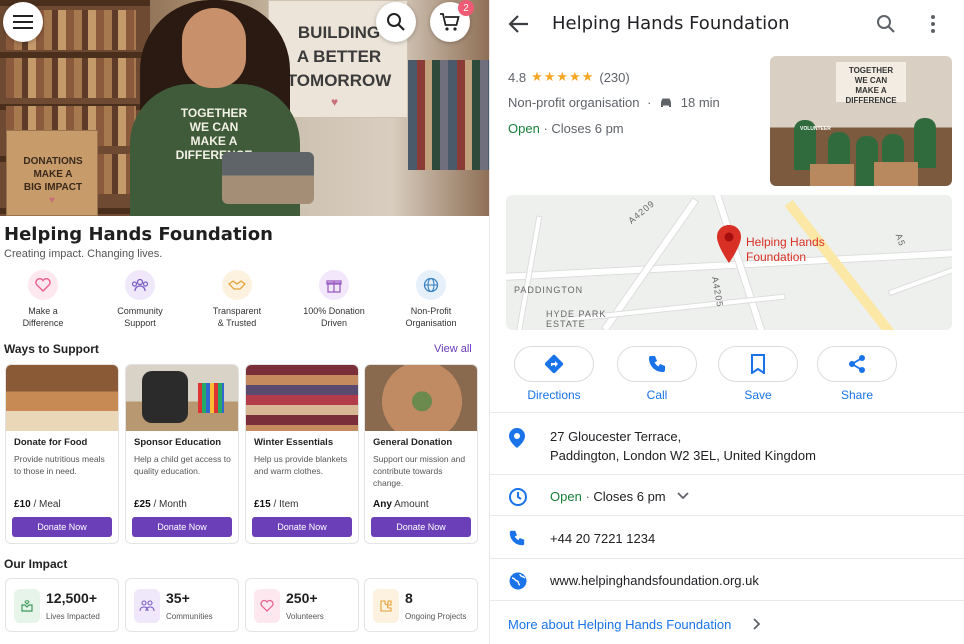  I want to click on street-label: PADDINGTON, so click(549, 290).